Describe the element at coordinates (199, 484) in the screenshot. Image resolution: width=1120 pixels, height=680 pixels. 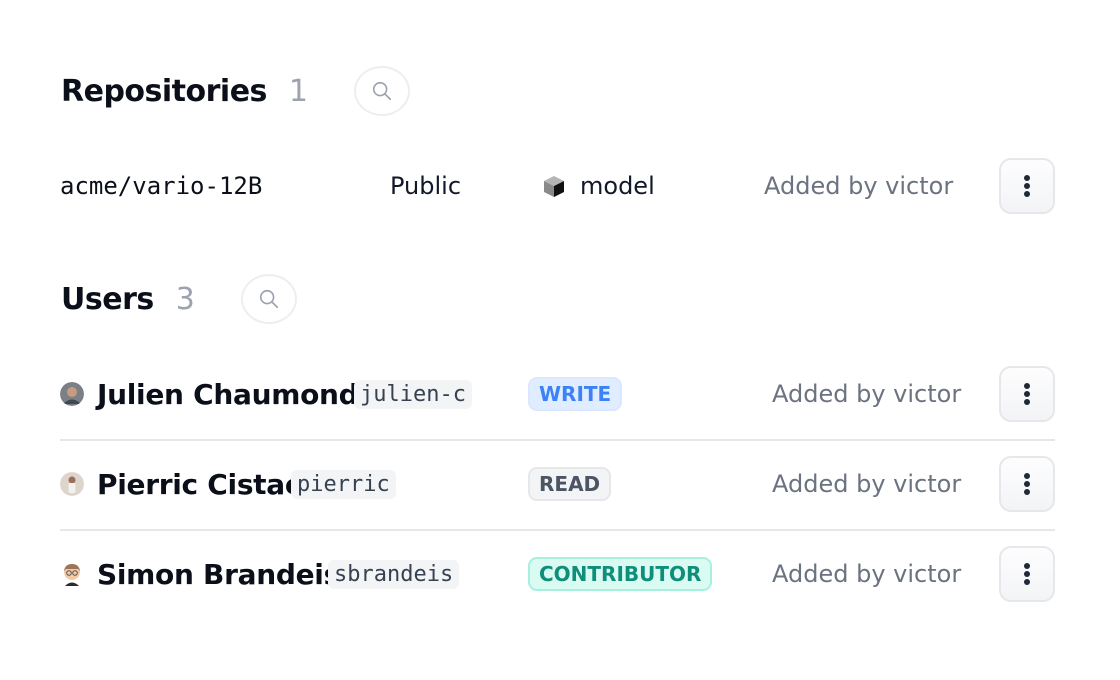
I see `user-name: Pierric Cistac` at that location.